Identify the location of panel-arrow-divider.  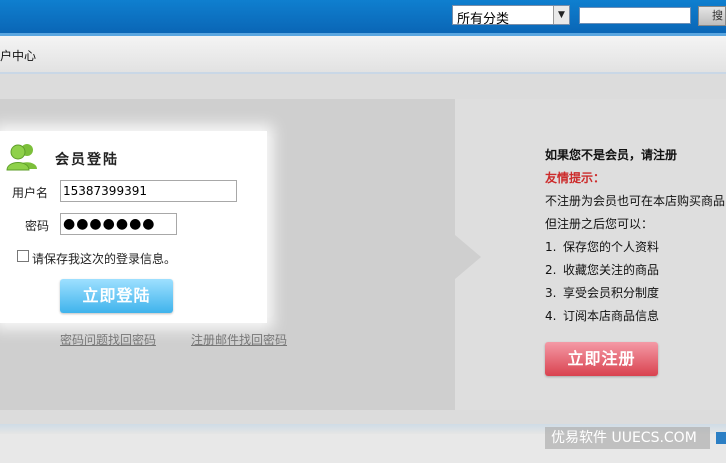
(468, 257).